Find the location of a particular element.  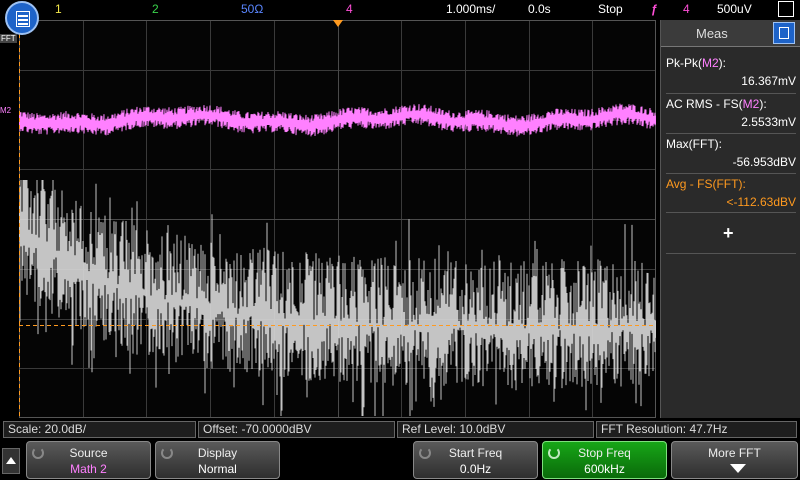

add-measurement-button: + is located at coordinates (728, 233).